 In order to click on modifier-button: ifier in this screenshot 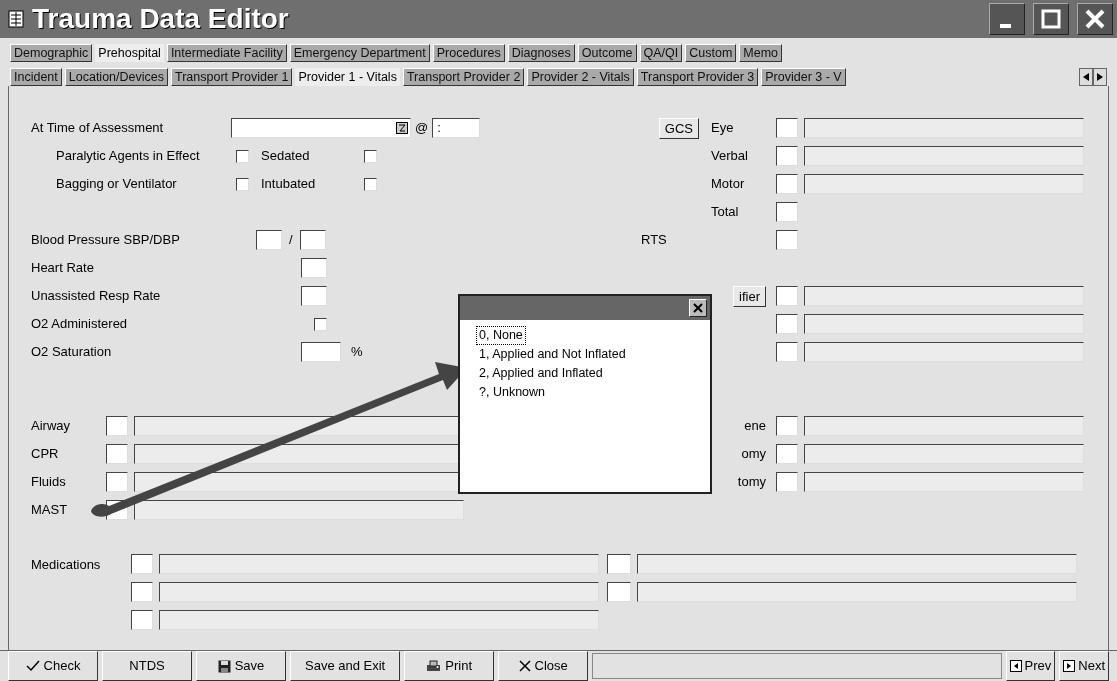, I will do `click(749, 296)`.